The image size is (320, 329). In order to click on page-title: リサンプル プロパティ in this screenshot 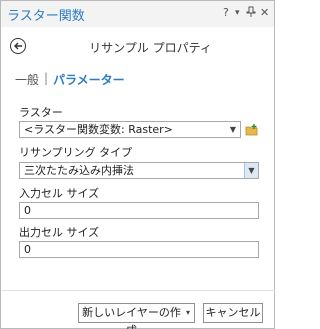, I will do `click(150, 48)`.